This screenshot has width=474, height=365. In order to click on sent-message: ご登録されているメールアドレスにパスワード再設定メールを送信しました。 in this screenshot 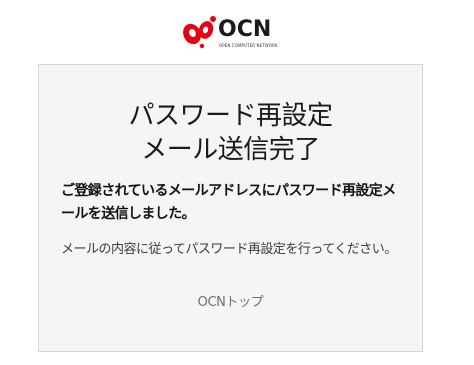, I will do `click(228, 202)`.